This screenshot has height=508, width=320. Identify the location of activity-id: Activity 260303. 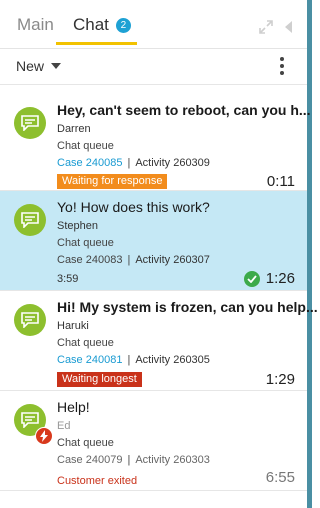
(172, 460).